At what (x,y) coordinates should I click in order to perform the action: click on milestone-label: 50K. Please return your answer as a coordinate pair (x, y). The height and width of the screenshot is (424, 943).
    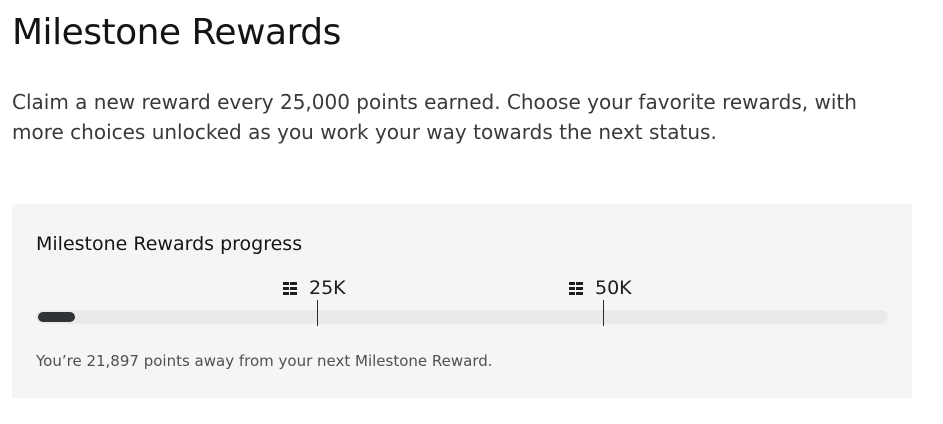
    Looking at the image, I should click on (613, 288).